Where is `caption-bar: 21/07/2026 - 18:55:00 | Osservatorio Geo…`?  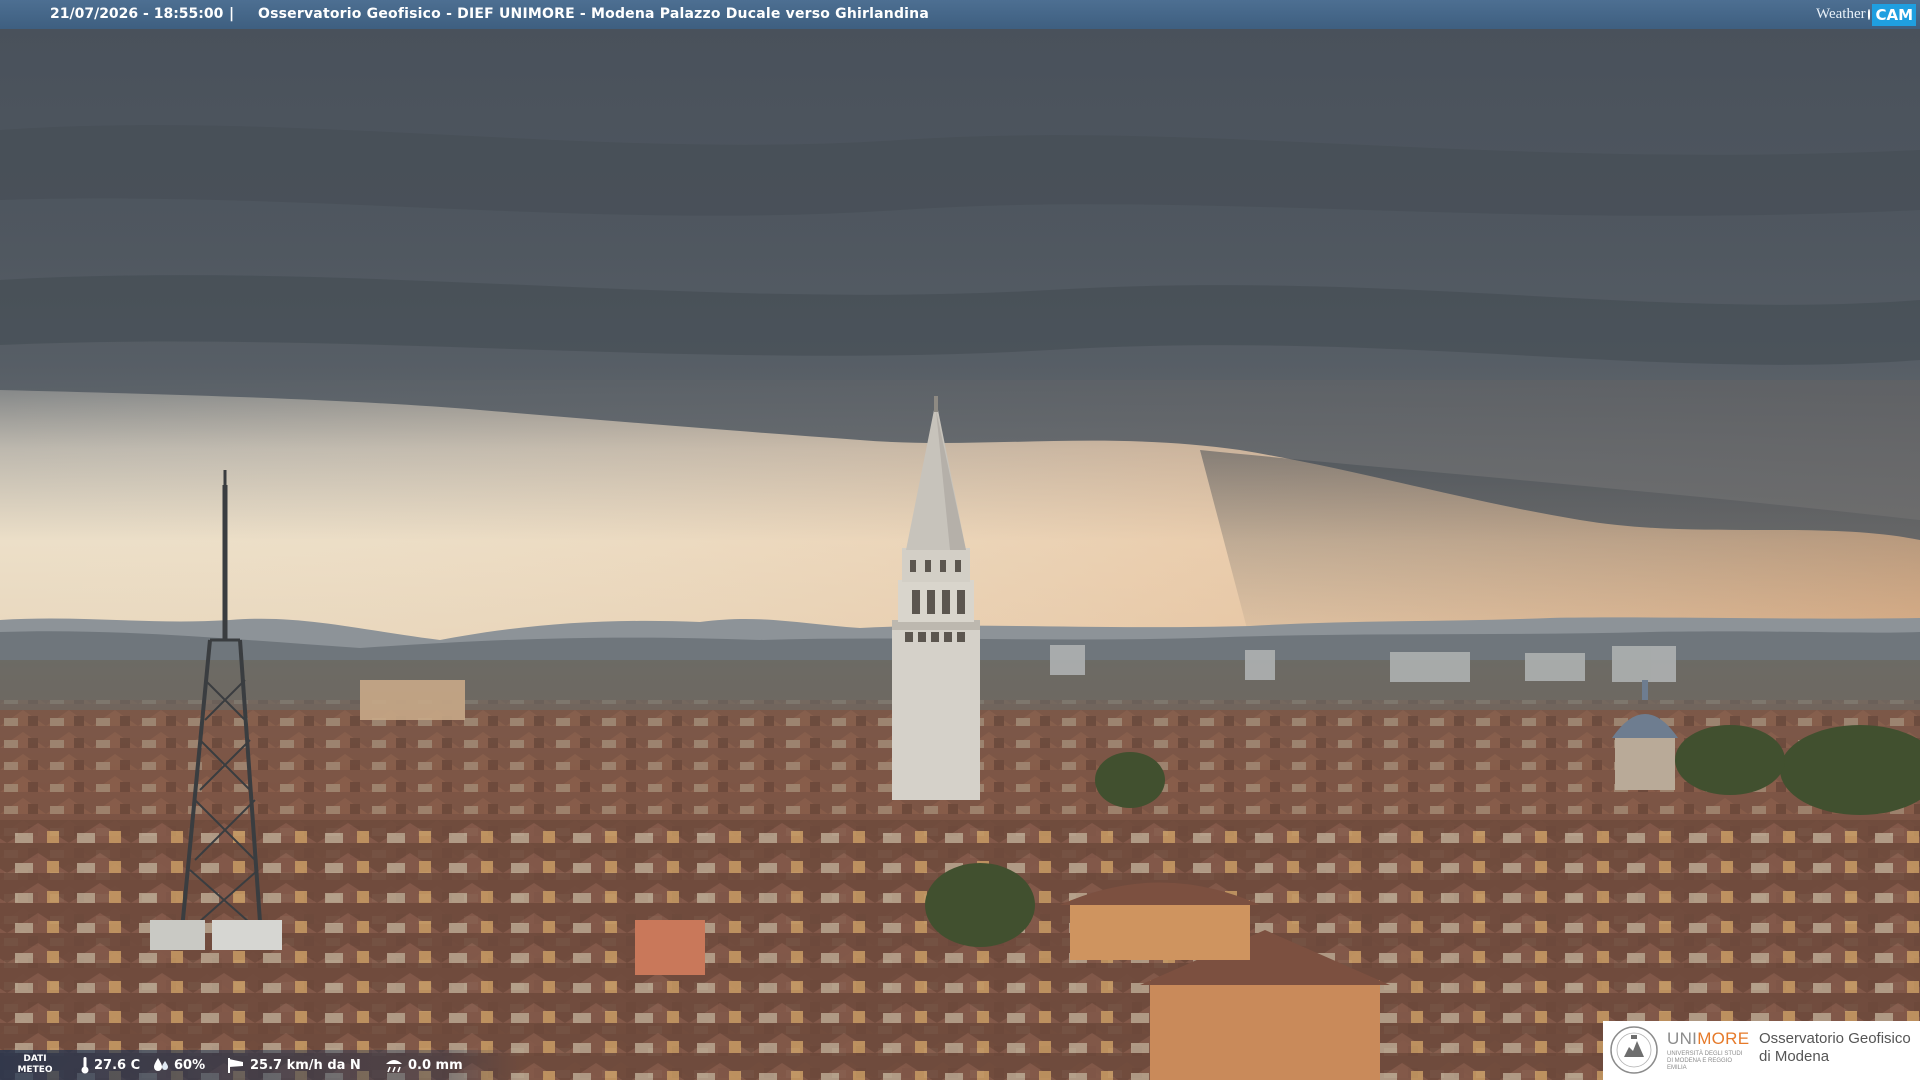 caption-bar: 21/07/2026 - 18:55:00 | Osservatorio Geo… is located at coordinates (960, 14).